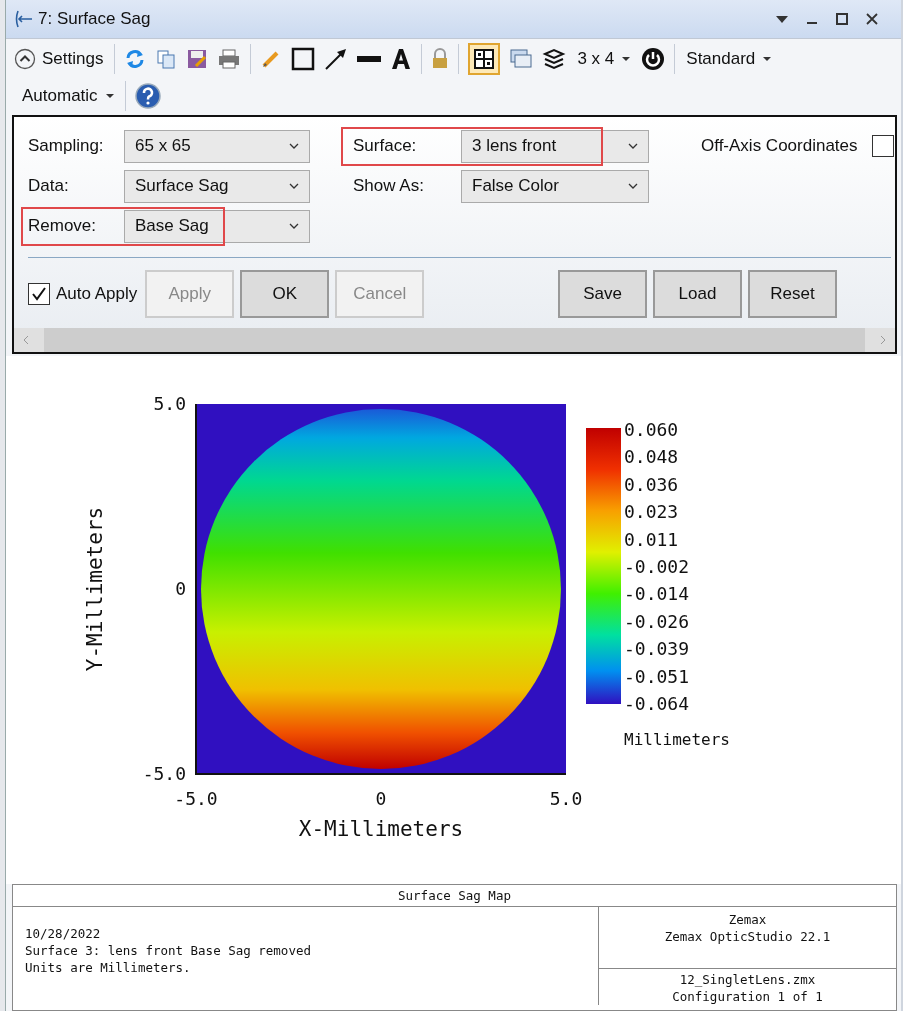 The height and width of the screenshot is (1011, 908). I want to click on color-scale-label: -0.064, so click(657, 703).